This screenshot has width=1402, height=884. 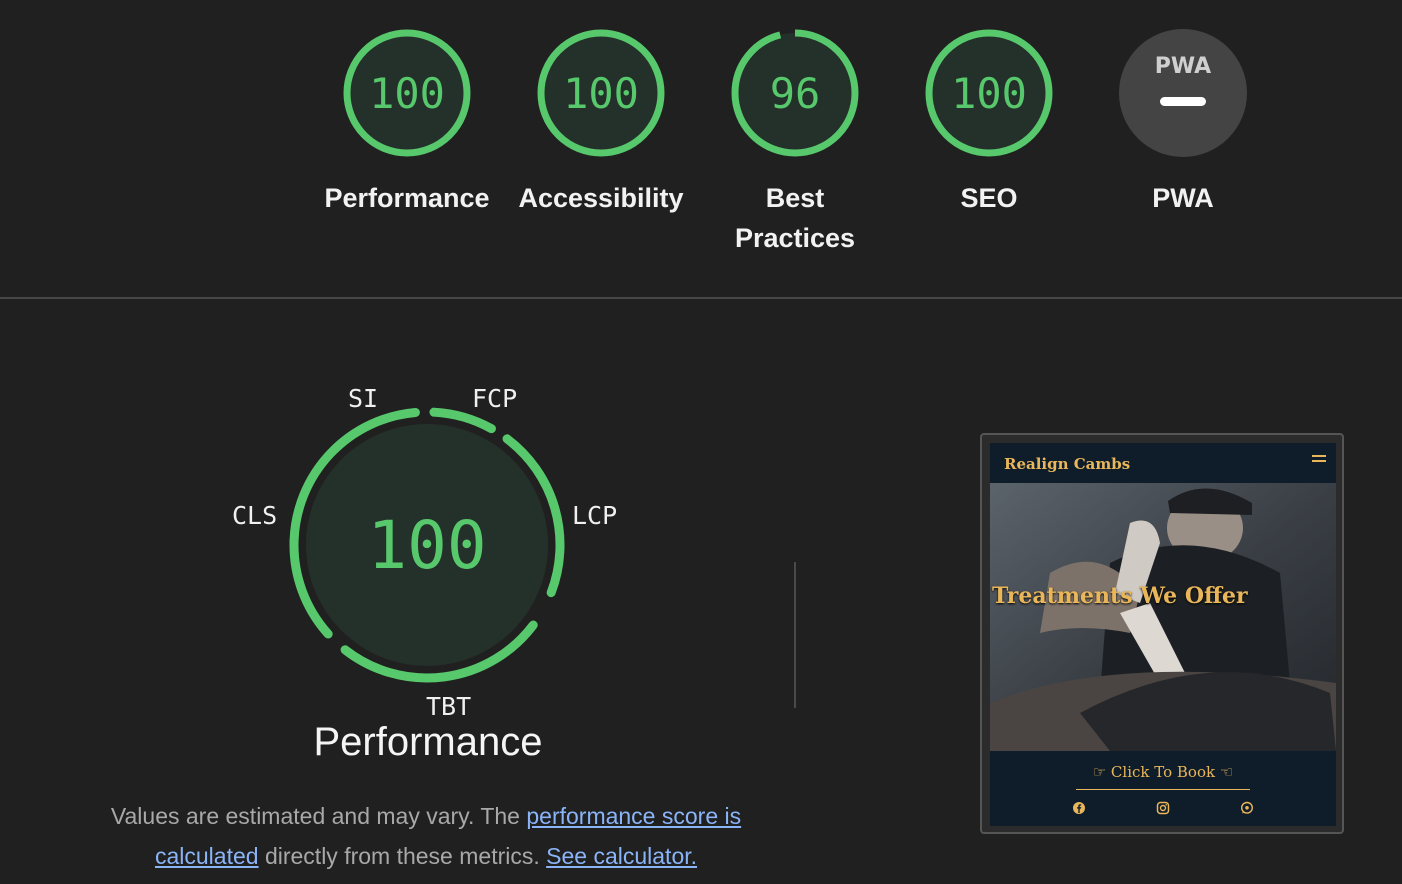 What do you see at coordinates (1163, 808) in the screenshot?
I see `instagram-icon` at bounding box center [1163, 808].